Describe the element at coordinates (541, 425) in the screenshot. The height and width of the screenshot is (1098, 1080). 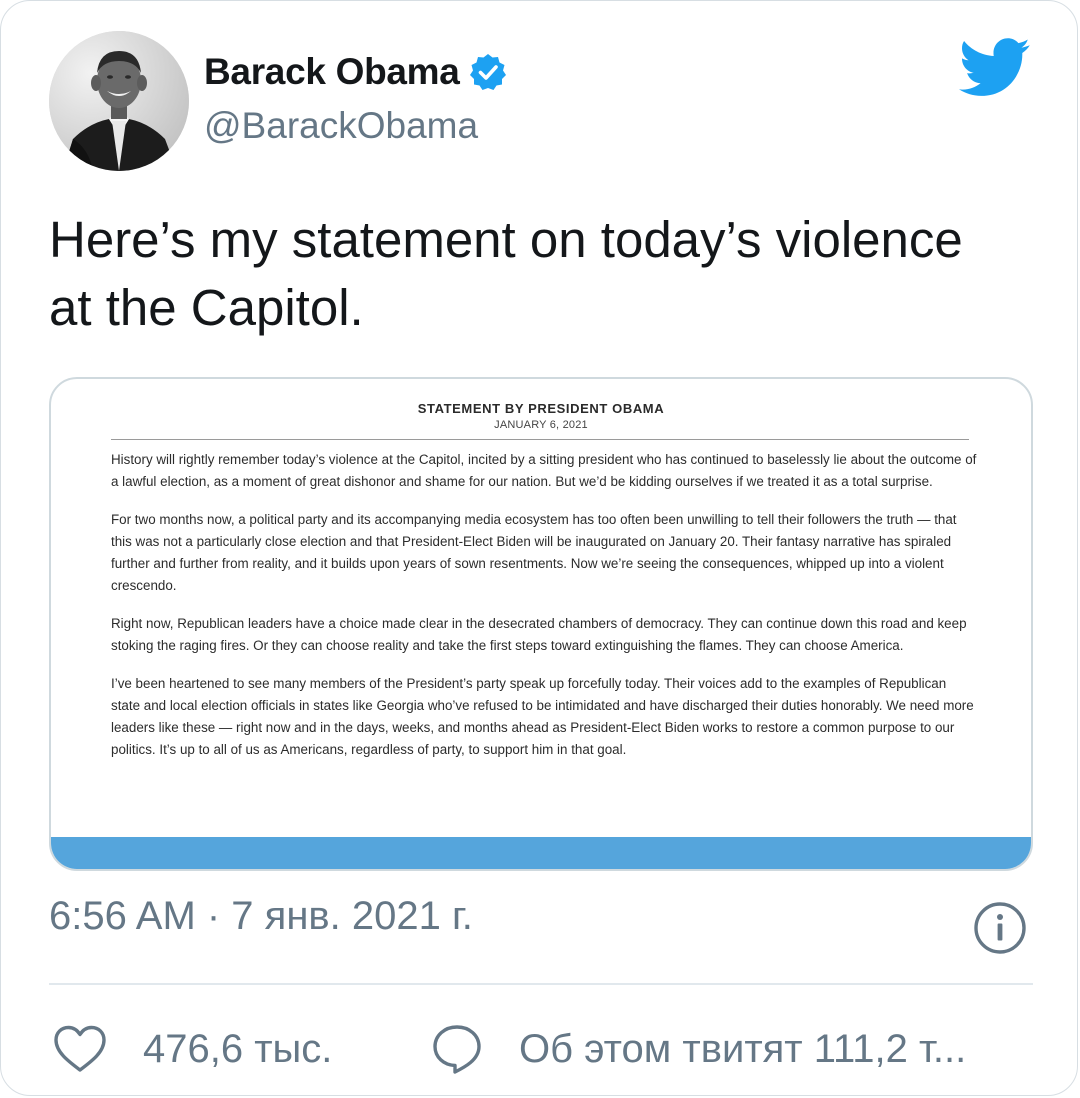
I see `statement-date: JANUARY 6, 2021` at that location.